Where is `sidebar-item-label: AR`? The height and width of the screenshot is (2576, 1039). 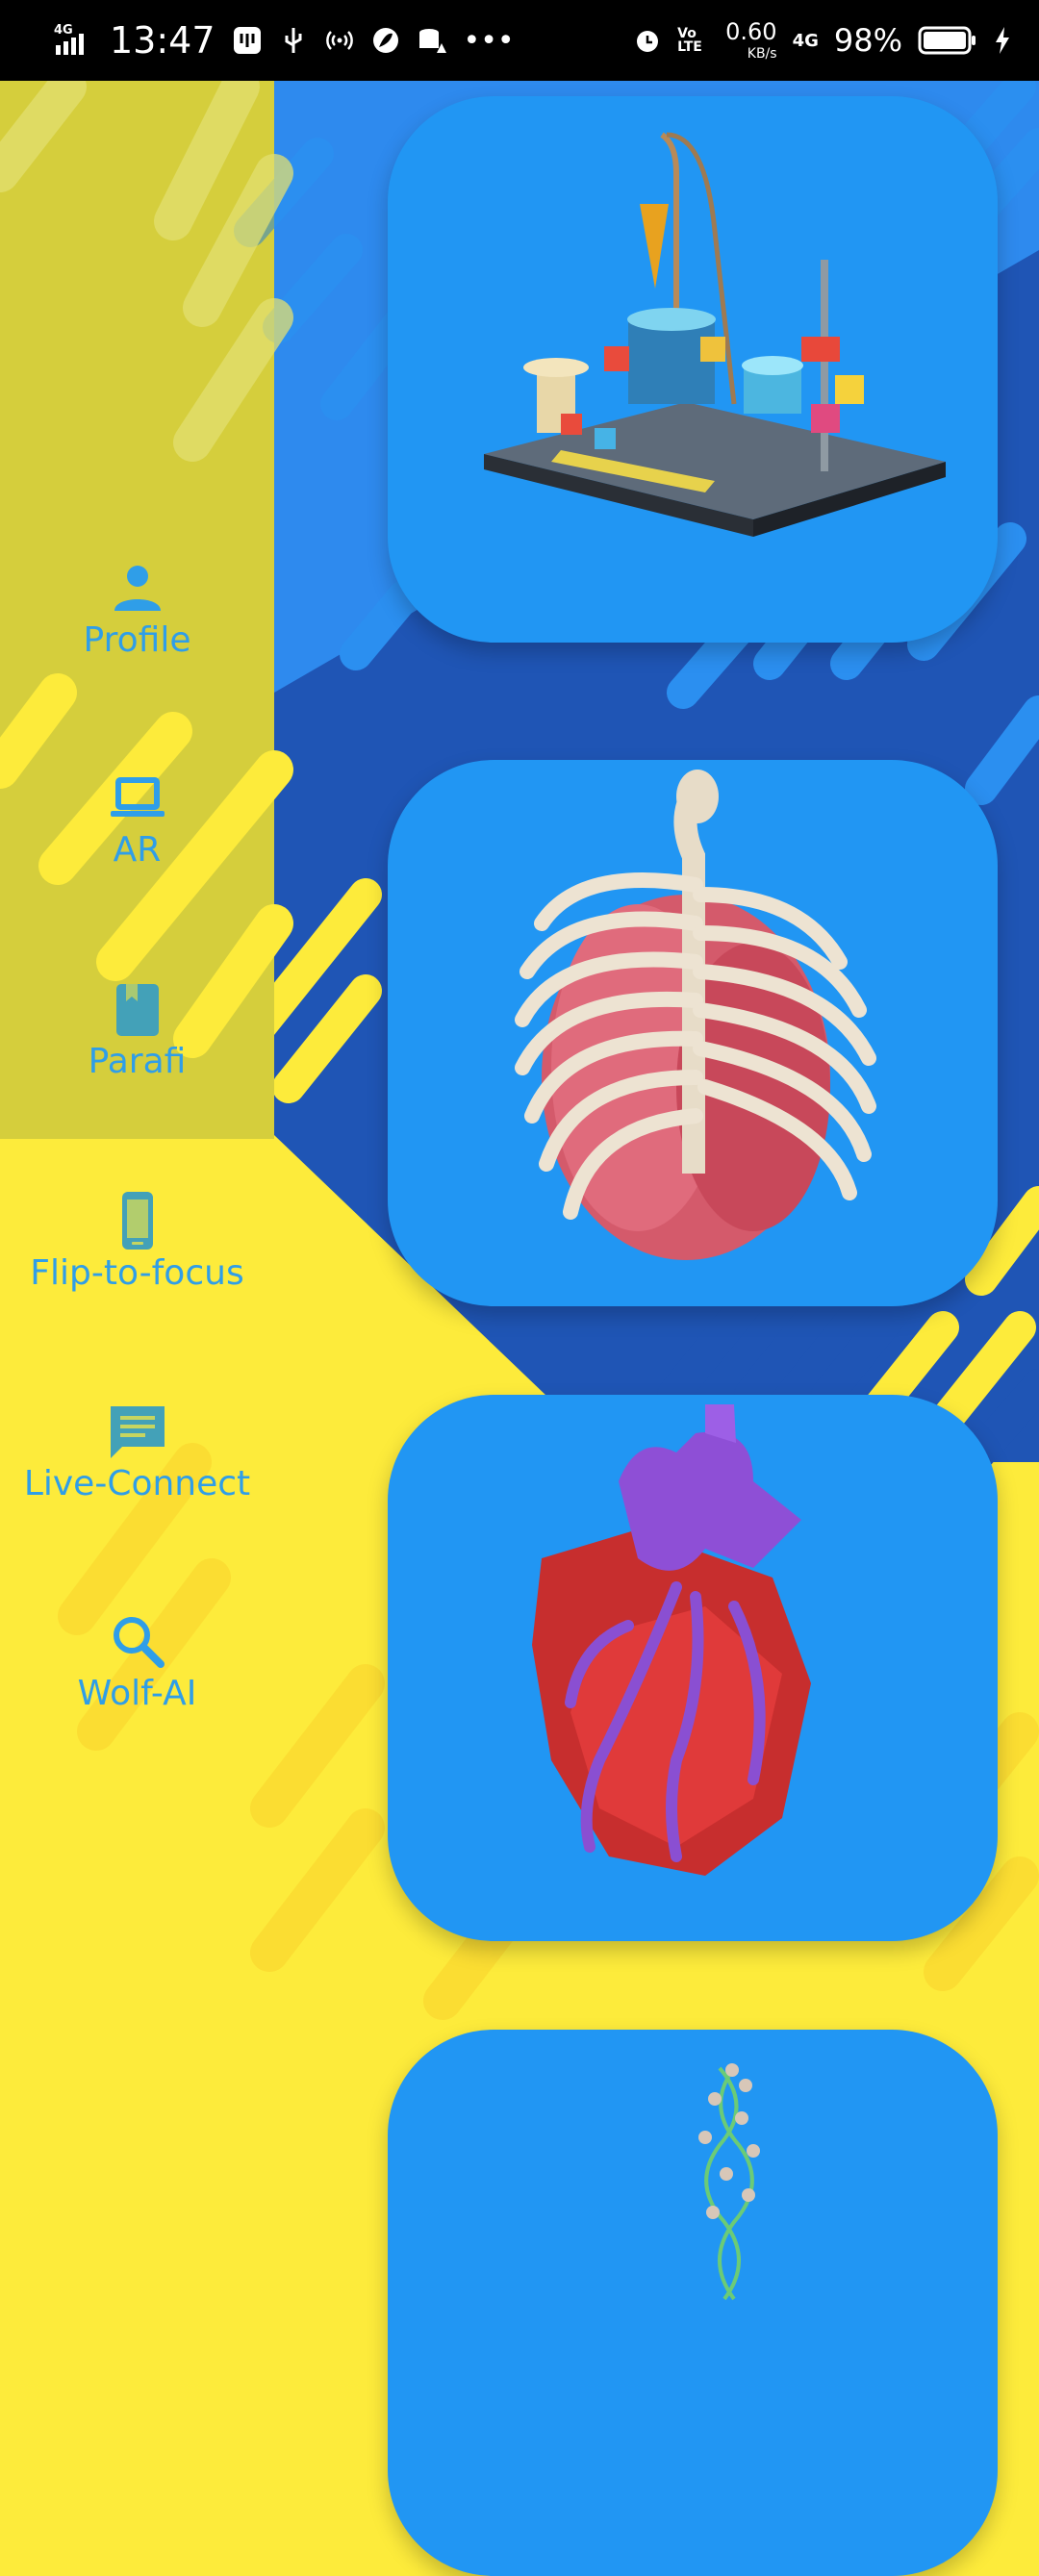 sidebar-item-label: AR is located at coordinates (137, 850).